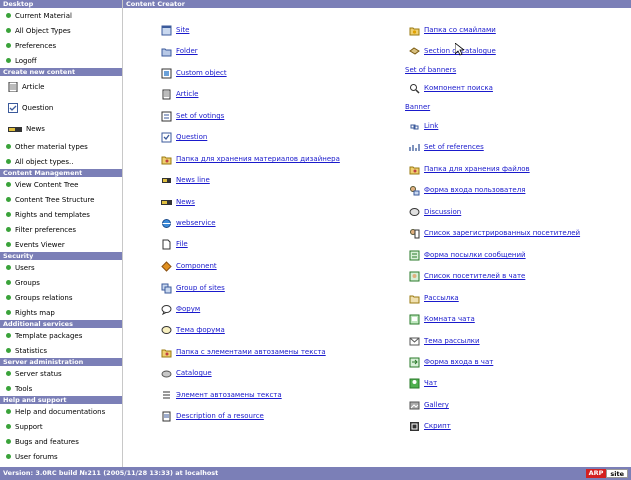  What do you see at coordinates (61, 267) in the screenshot?
I see `sidebar-item-users: Users` at bounding box center [61, 267].